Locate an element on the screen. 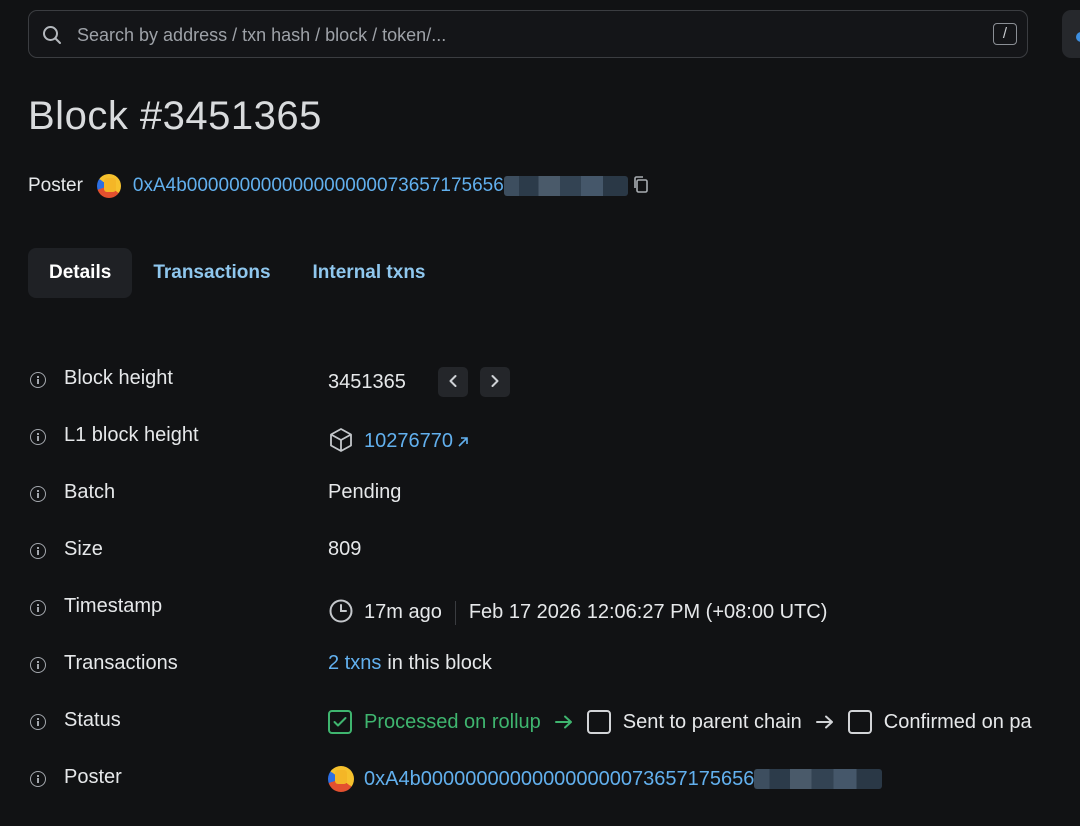 Image resolution: width=1080 pixels, height=826 pixels. transactions-label: Transactions is located at coordinates (121, 663).